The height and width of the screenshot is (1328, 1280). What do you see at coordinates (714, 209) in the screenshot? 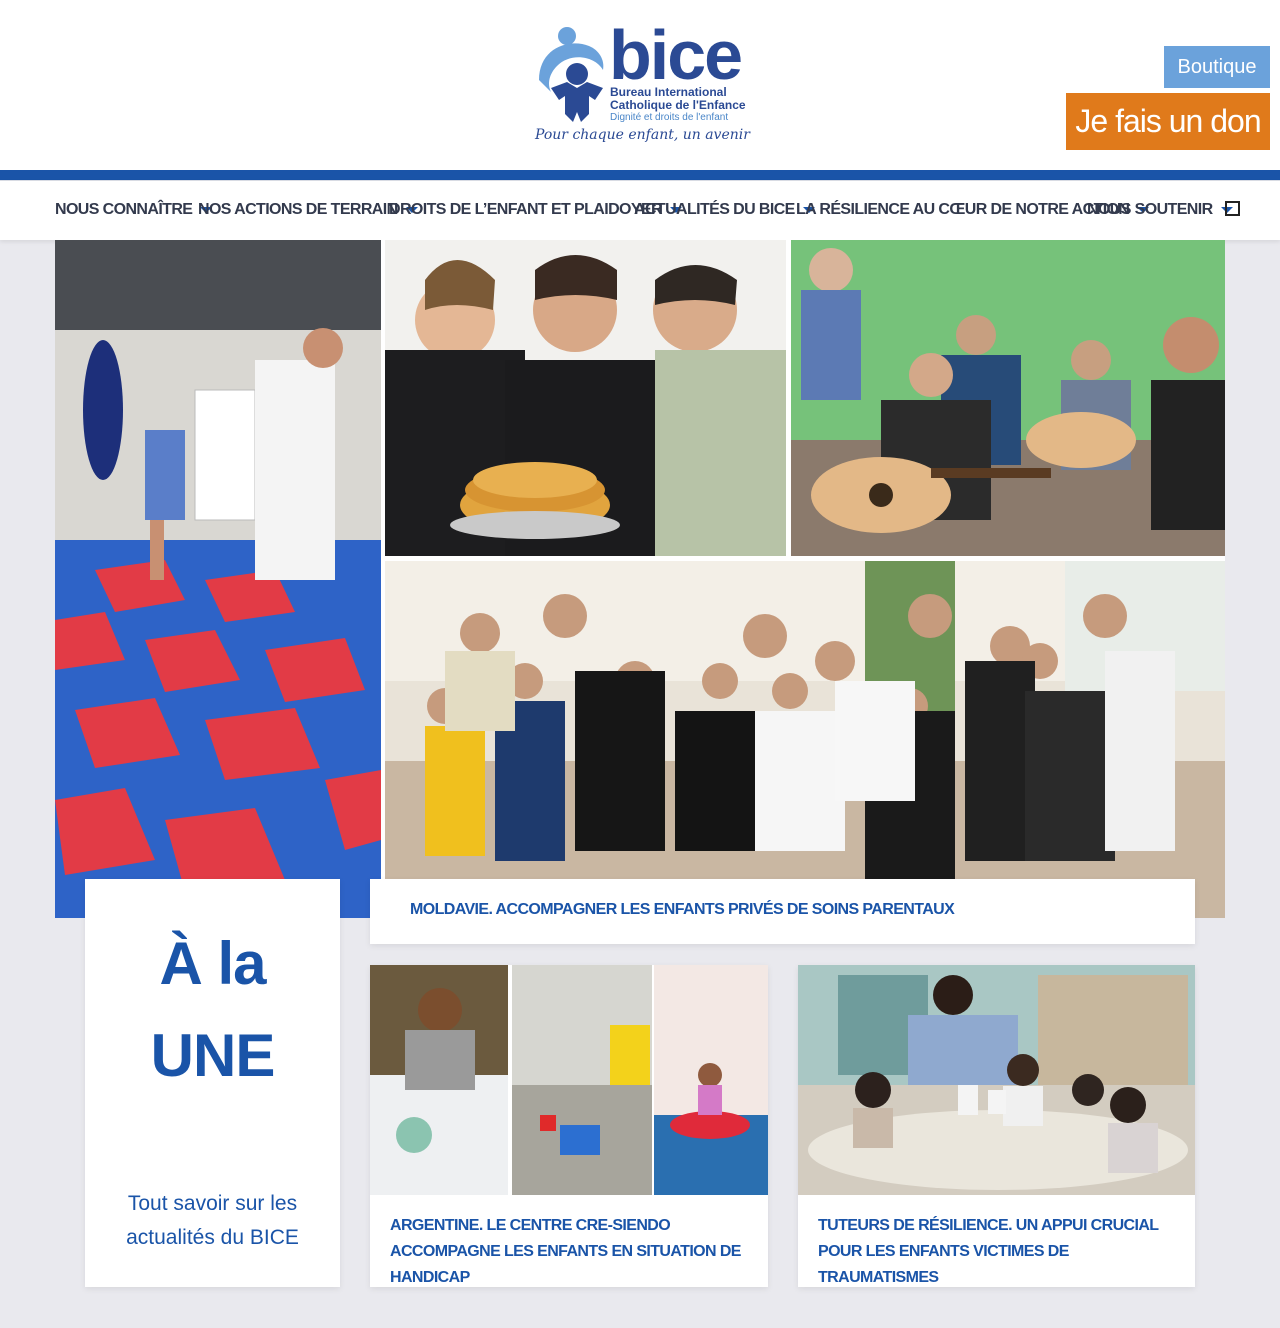
I see `nav-item-label: Actualités du BICE` at bounding box center [714, 209].